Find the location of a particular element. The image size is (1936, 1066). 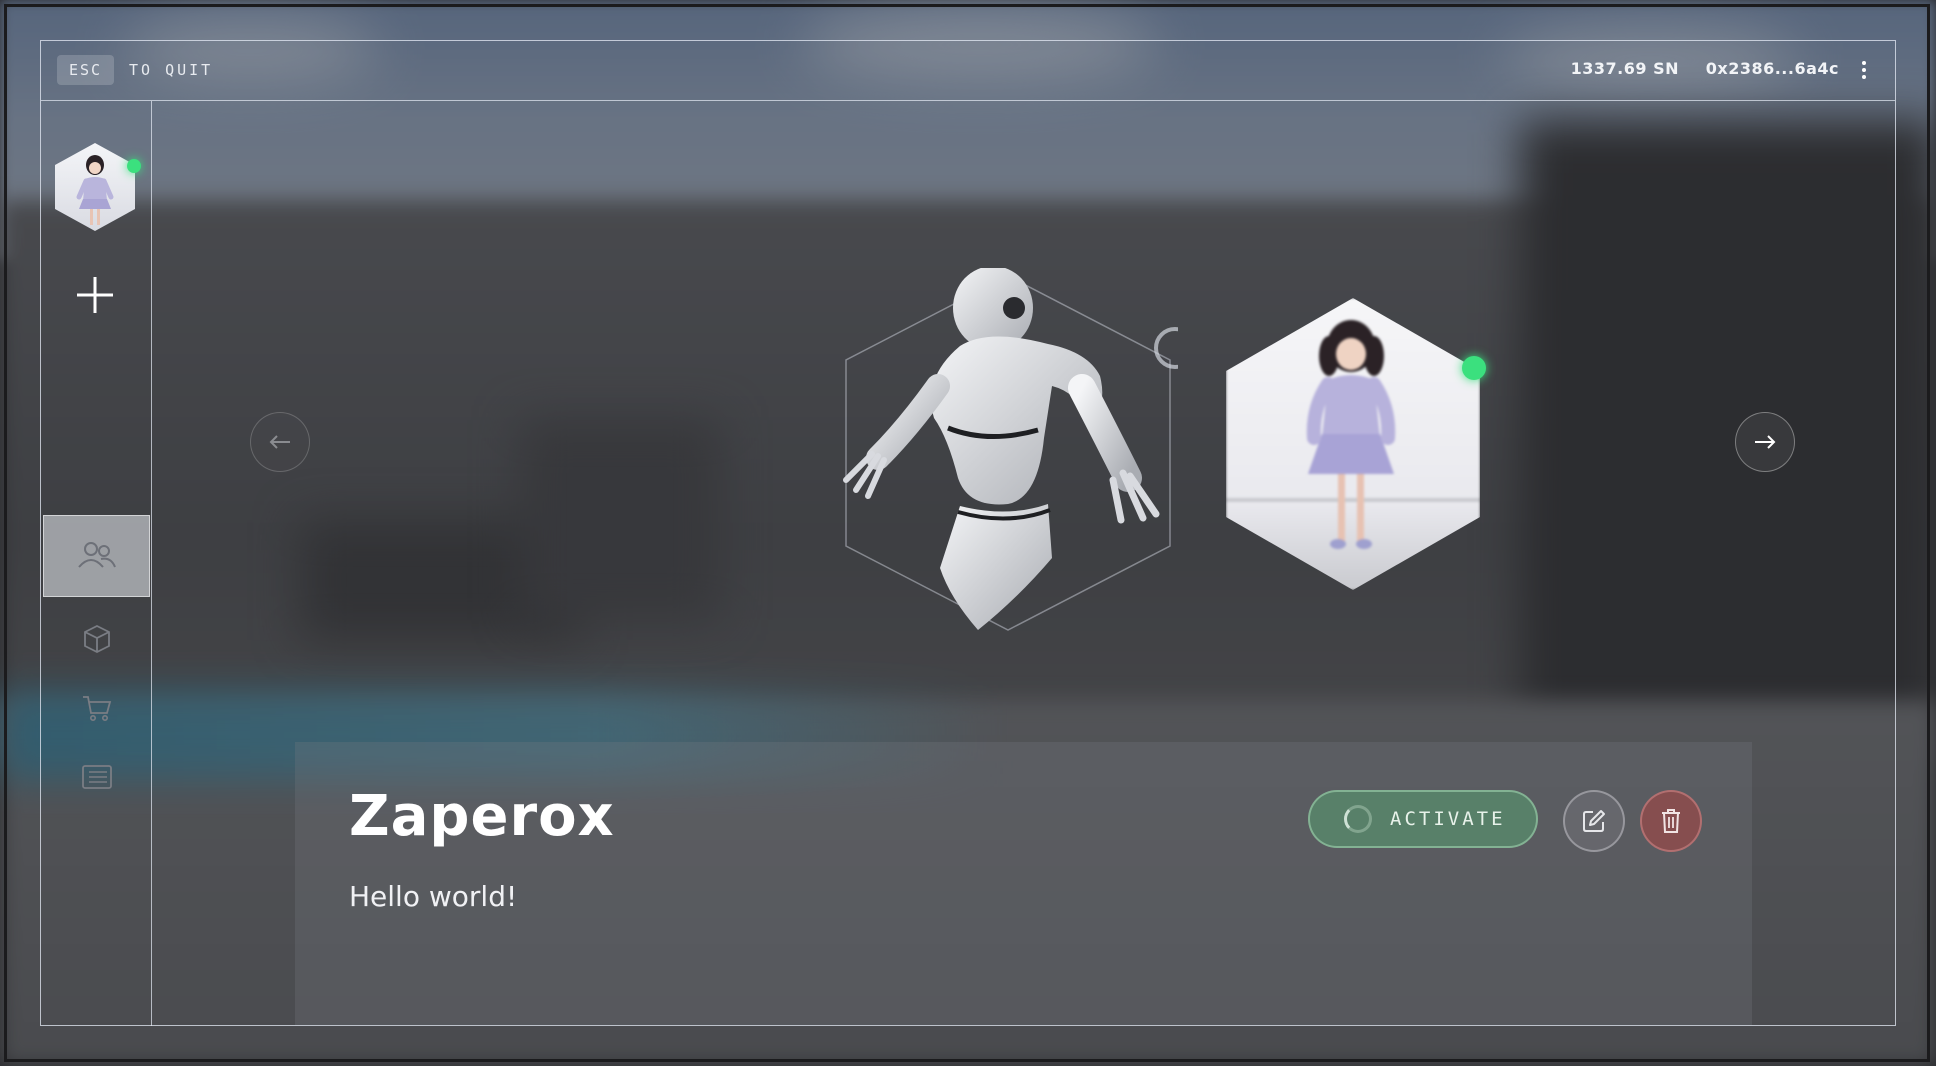

delete-character-button is located at coordinates (1671, 821).